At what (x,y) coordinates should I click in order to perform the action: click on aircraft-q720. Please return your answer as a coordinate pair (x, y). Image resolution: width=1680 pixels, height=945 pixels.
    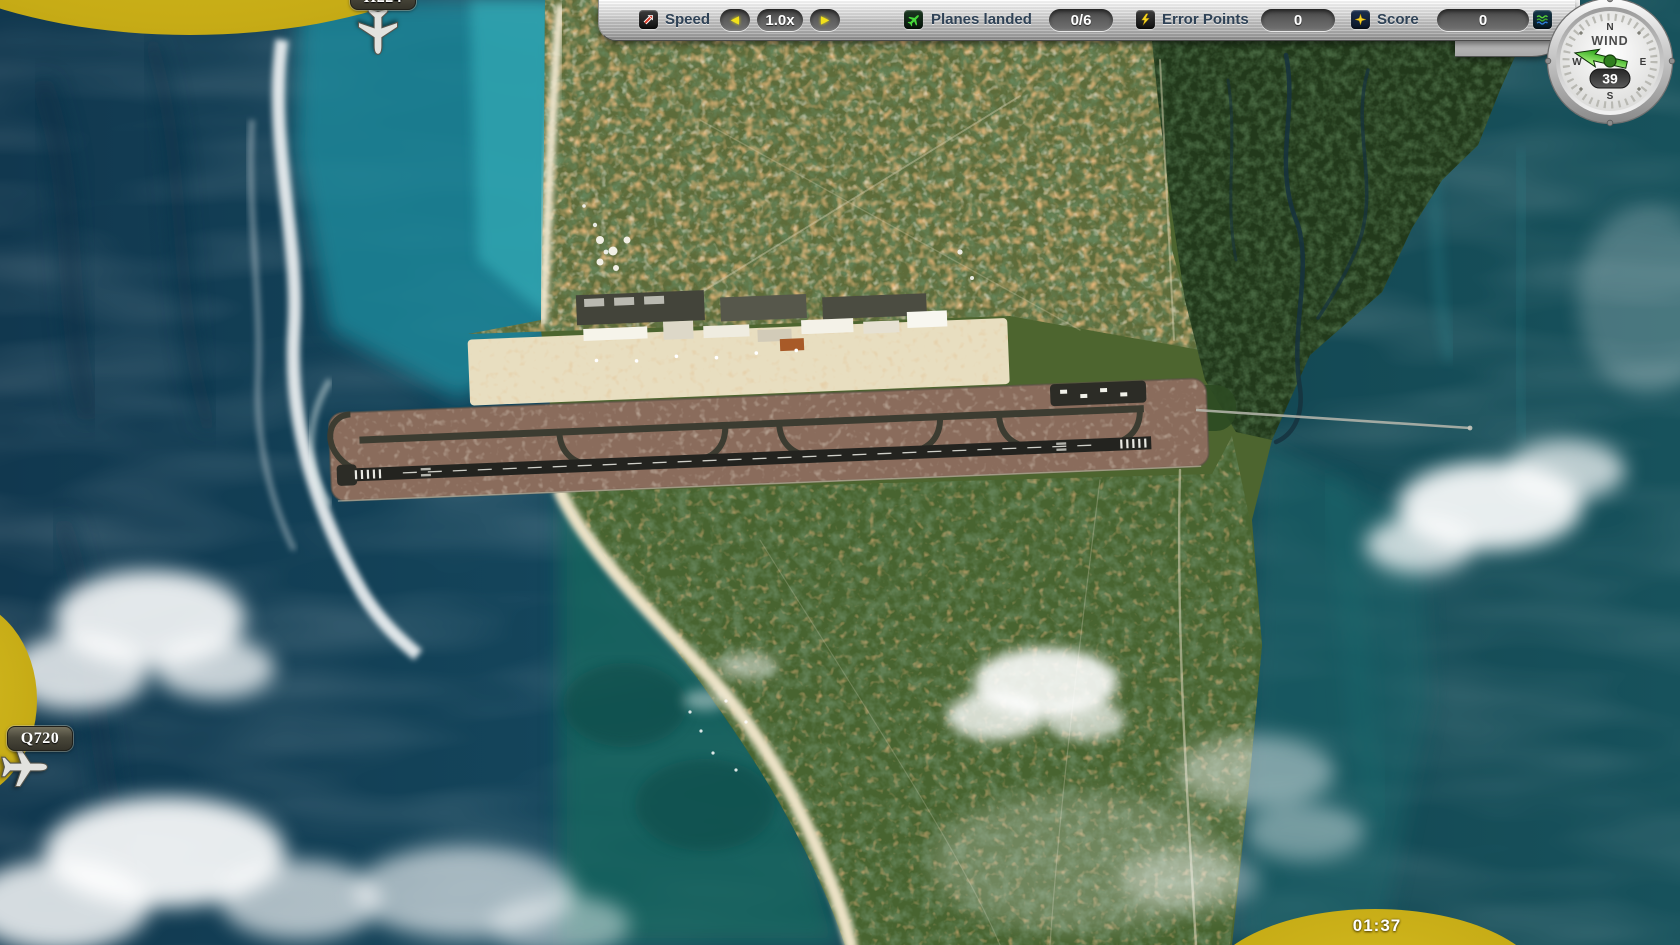
    Looking at the image, I should click on (24, 767).